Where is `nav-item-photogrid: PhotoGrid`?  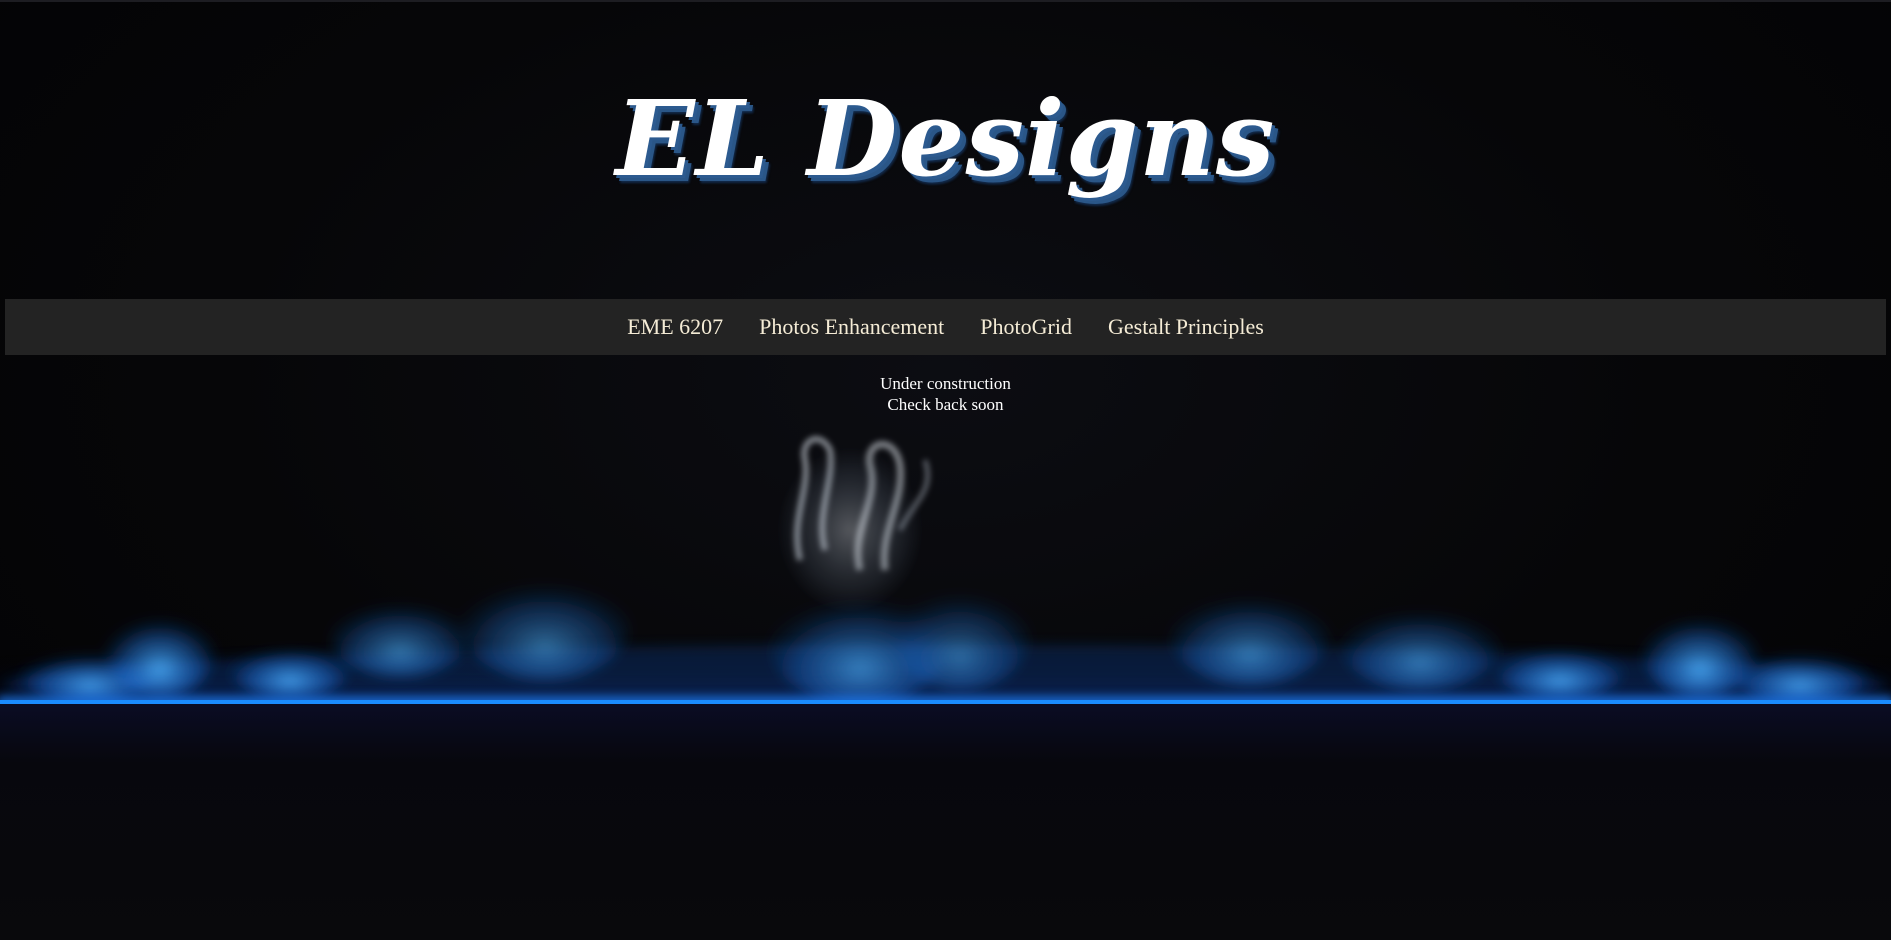
nav-item-photogrid: PhotoGrid is located at coordinates (1026, 327).